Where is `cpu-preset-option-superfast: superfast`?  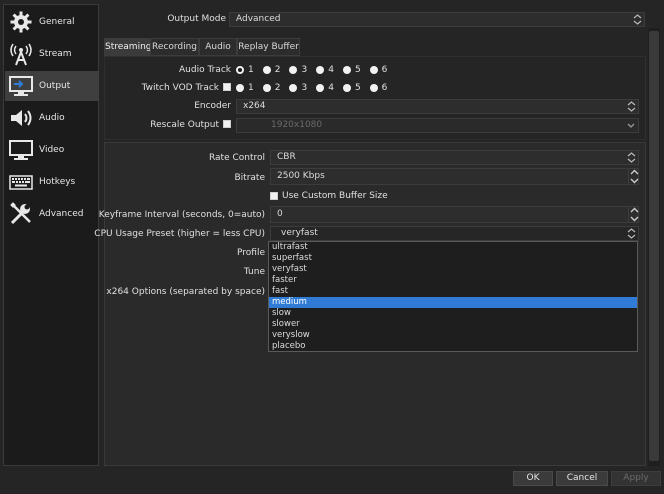 cpu-preset-option-superfast: superfast is located at coordinates (453, 258).